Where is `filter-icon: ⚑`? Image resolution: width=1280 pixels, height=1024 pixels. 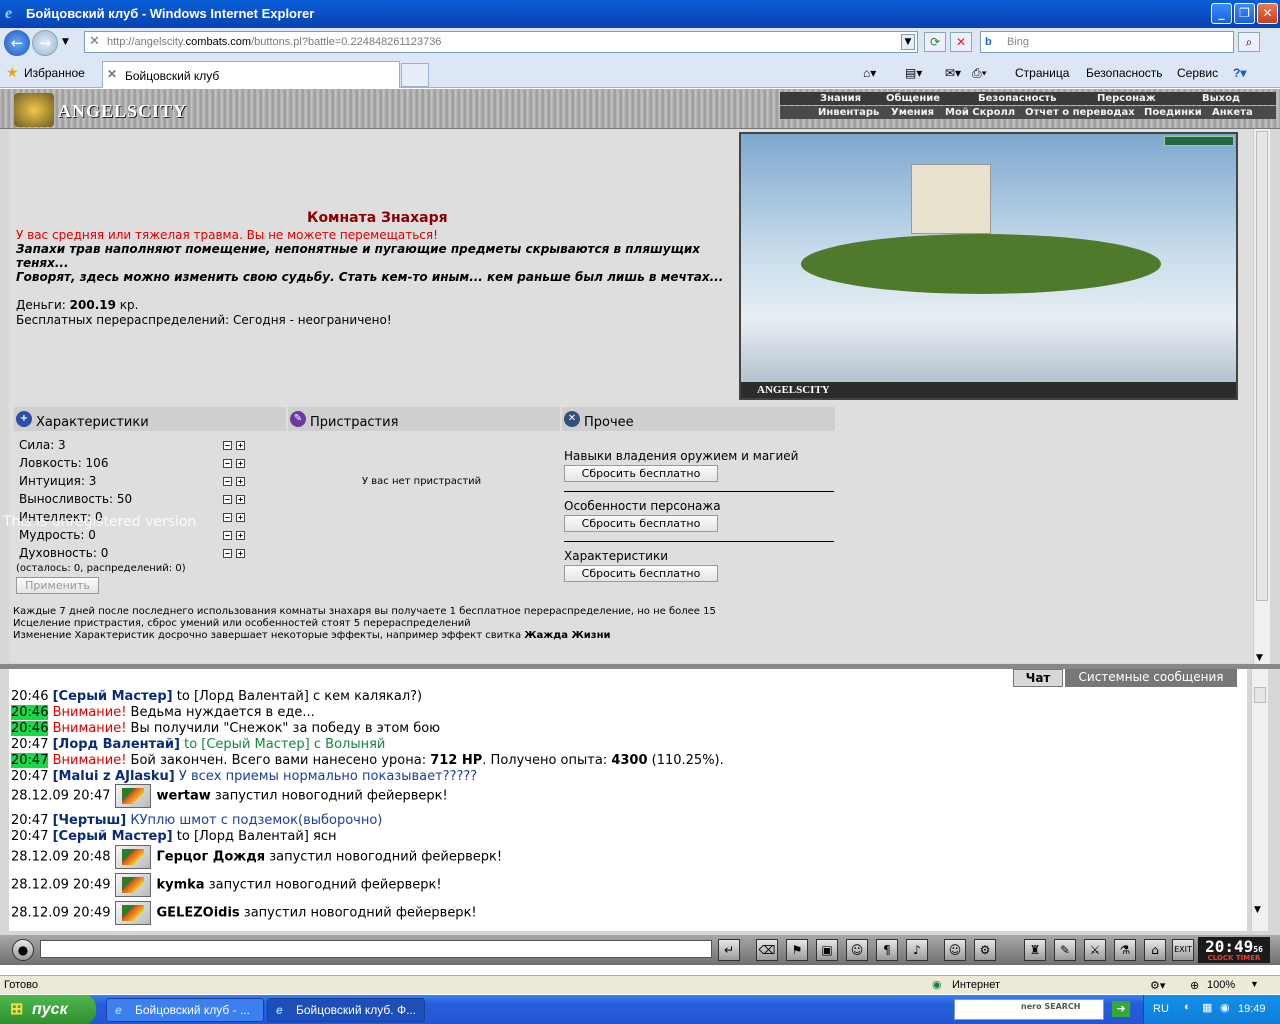 filter-icon: ⚑ is located at coordinates (797, 950).